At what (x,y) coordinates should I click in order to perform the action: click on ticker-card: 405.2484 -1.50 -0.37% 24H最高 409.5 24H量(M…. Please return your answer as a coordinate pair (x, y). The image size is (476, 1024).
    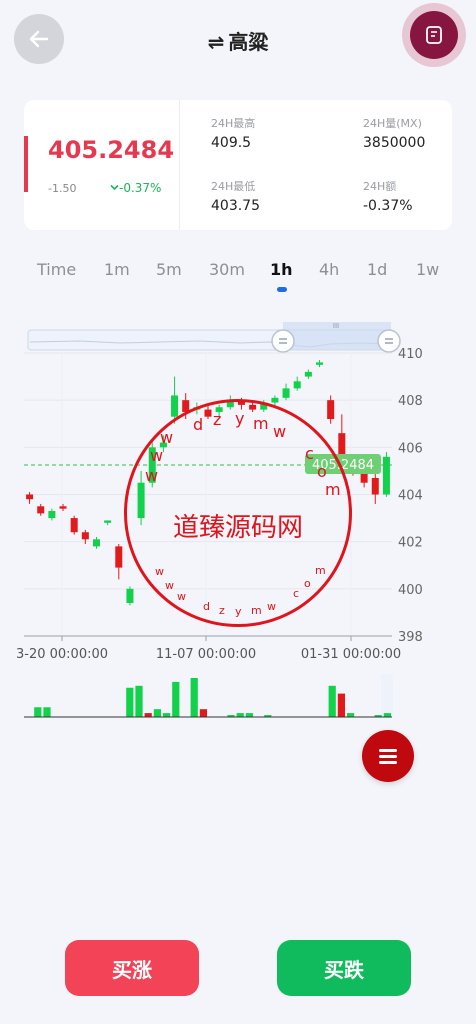
    Looking at the image, I should click on (238, 165).